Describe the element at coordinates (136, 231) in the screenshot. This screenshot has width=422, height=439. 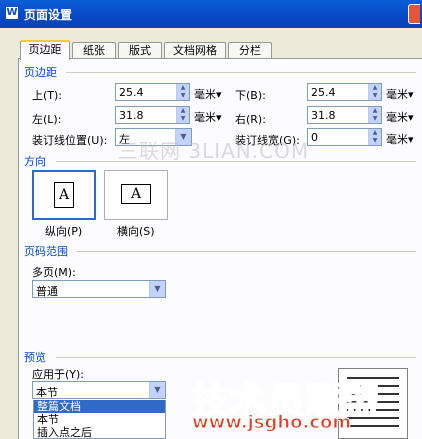
I see `landscape-label: 横向(S)` at that location.